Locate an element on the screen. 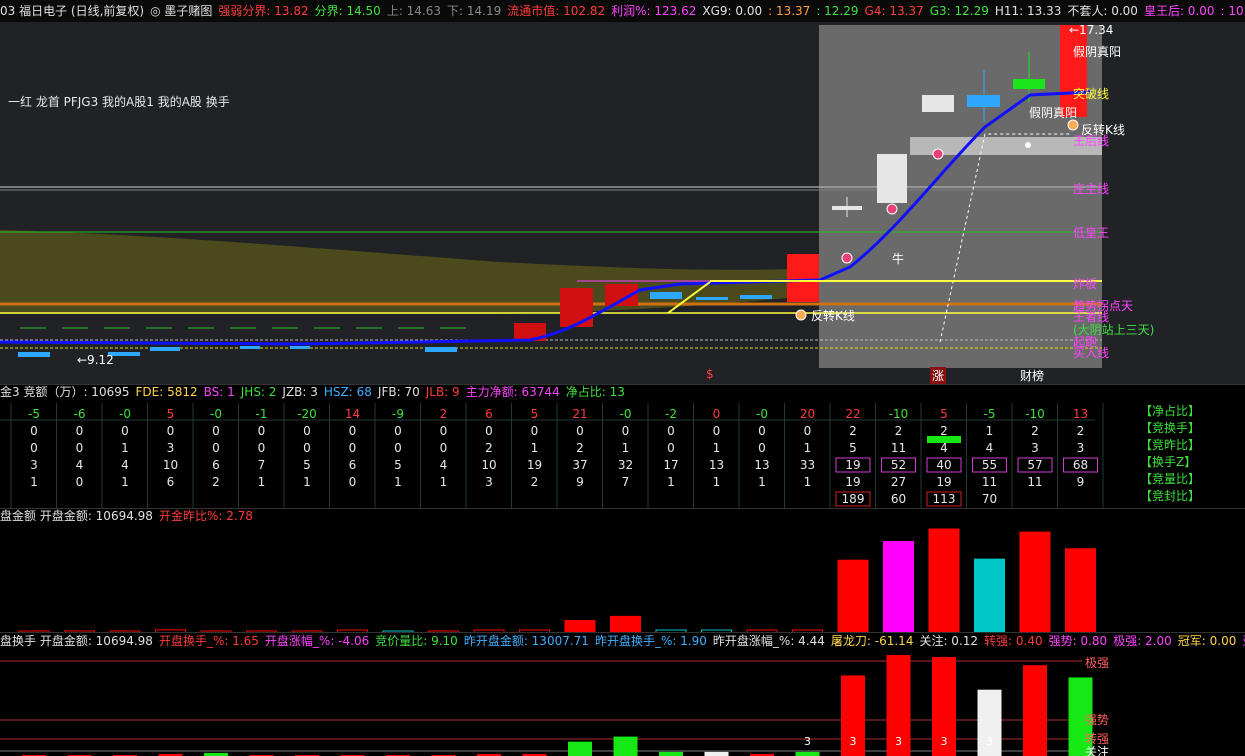 Image resolution: width=1245 pixels, height=756 pixels. auction-field-5: HSZ: 68 is located at coordinates (347, 392).